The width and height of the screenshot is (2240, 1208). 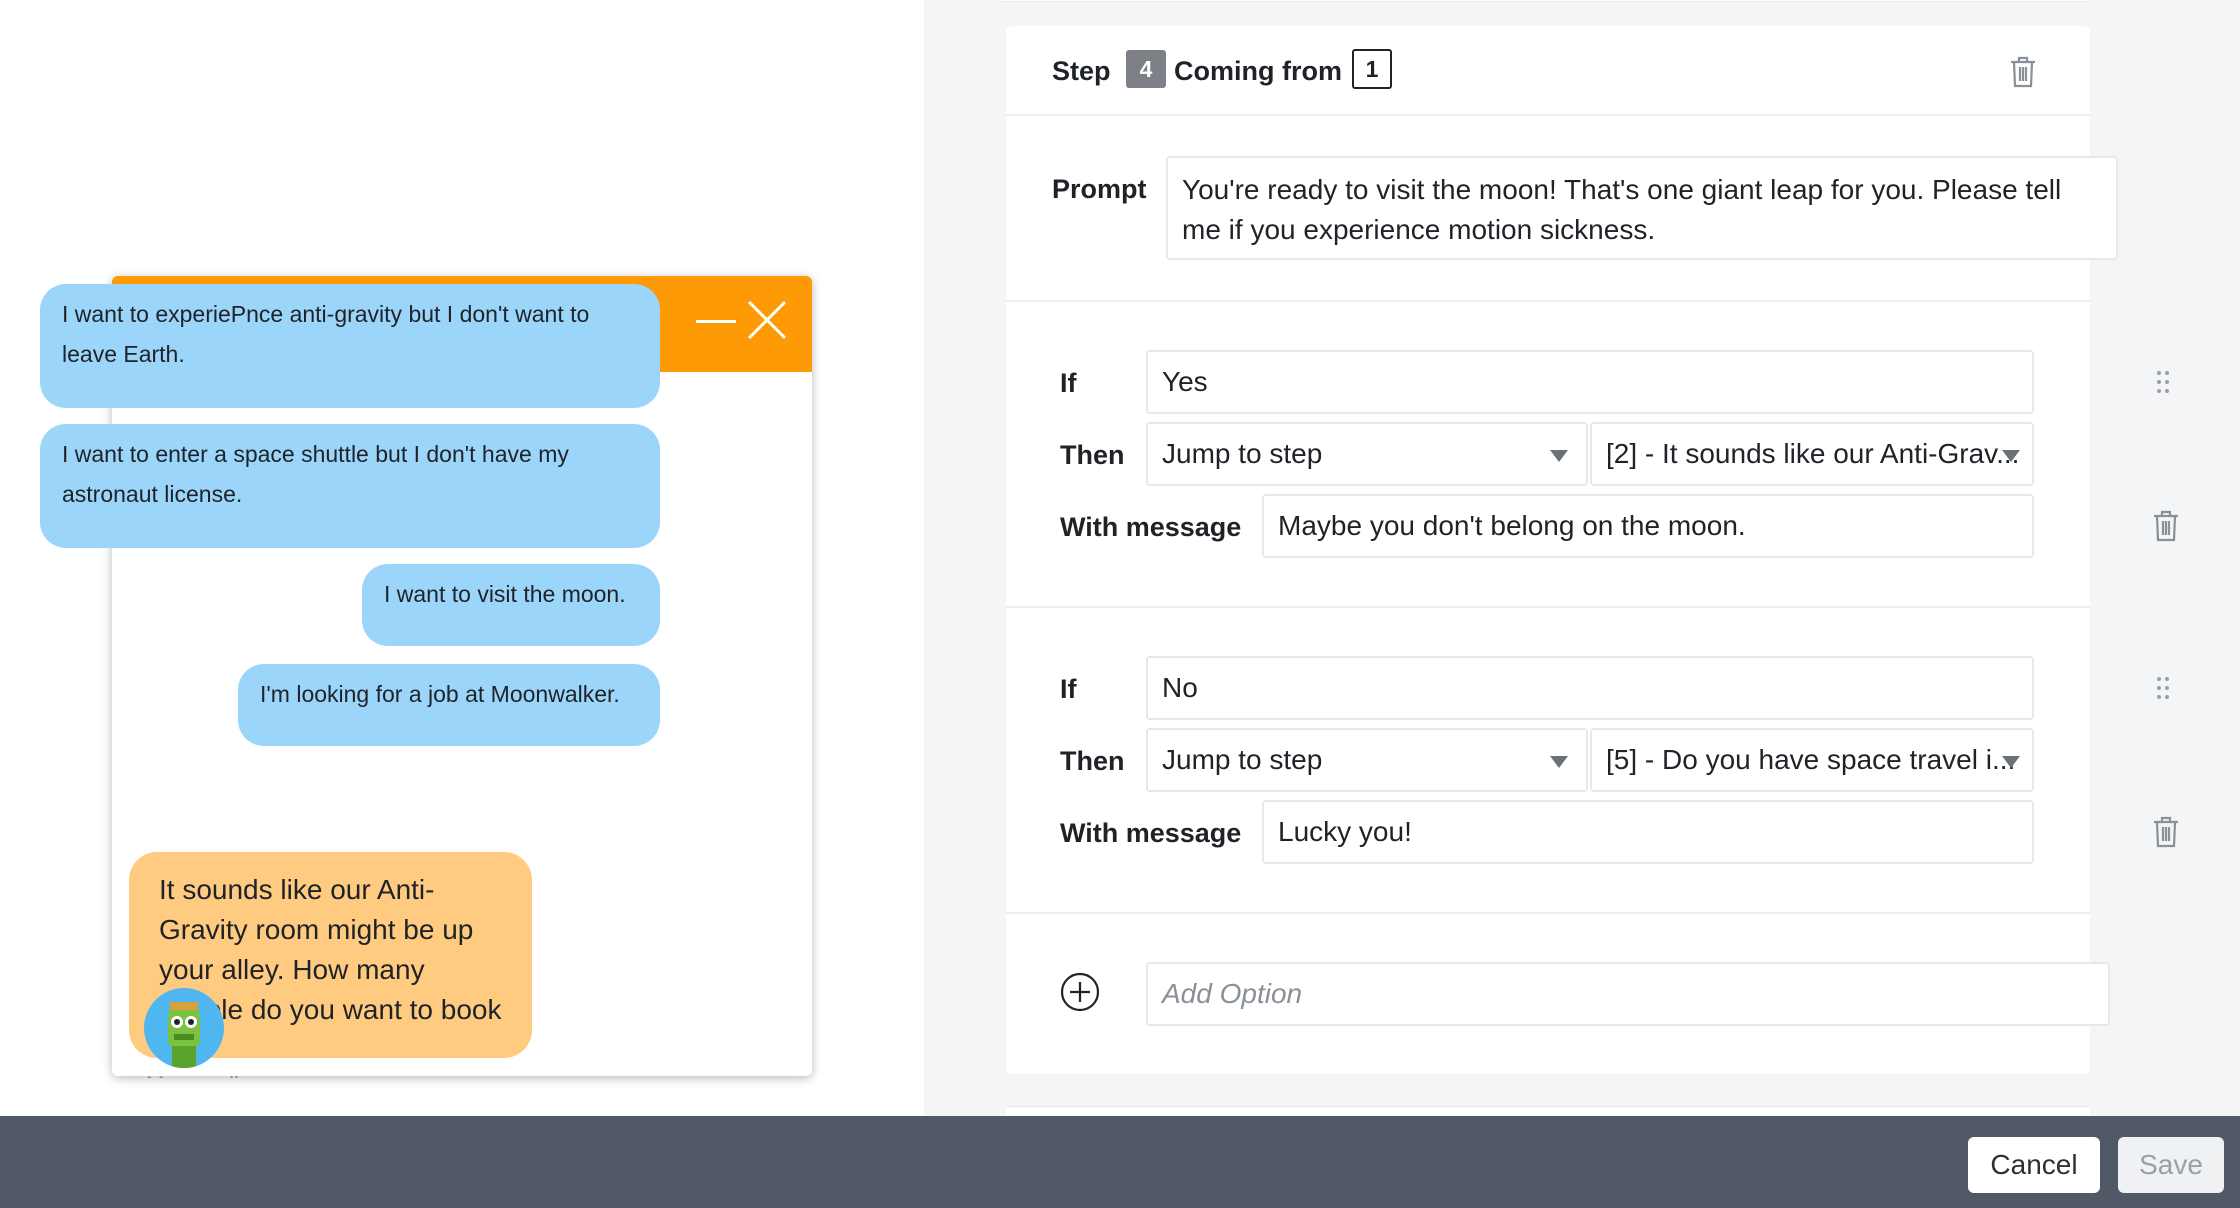 What do you see at coordinates (767, 320) in the screenshot?
I see `close-icon` at bounding box center [767, 320].